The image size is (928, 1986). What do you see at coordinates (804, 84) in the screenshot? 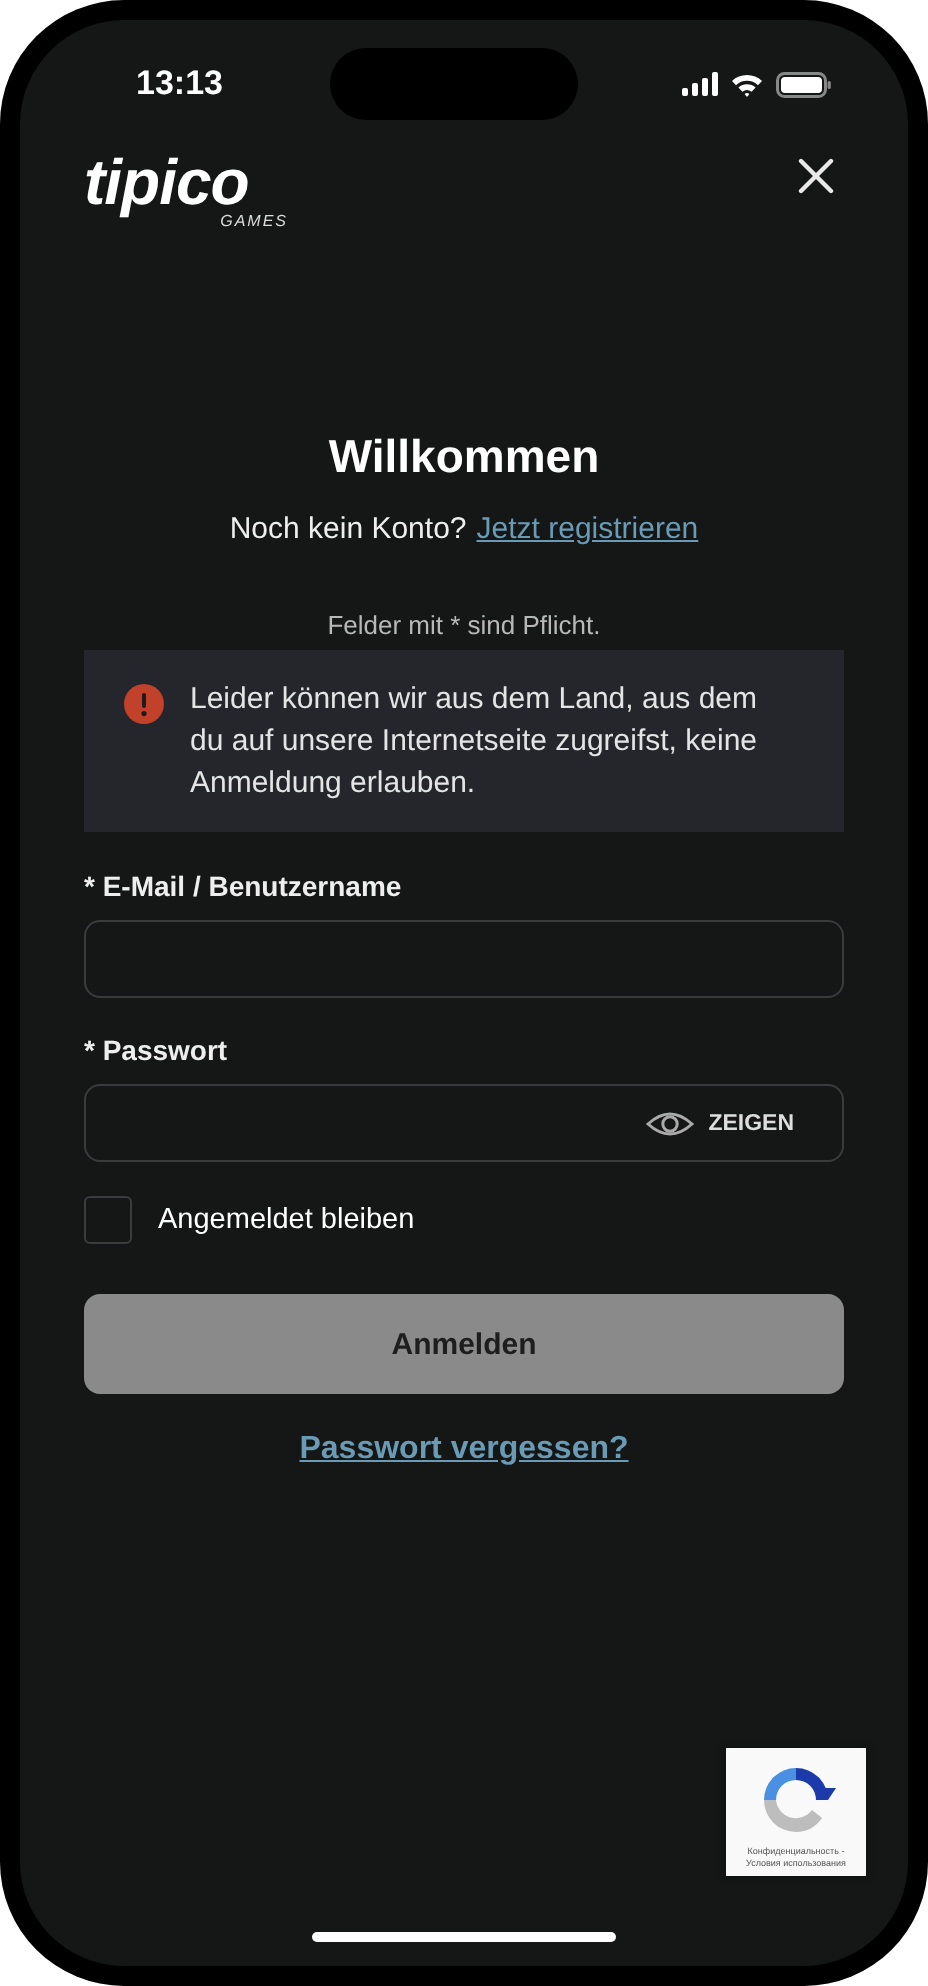
I see `battery-icon` at bounding box center [804, 84].